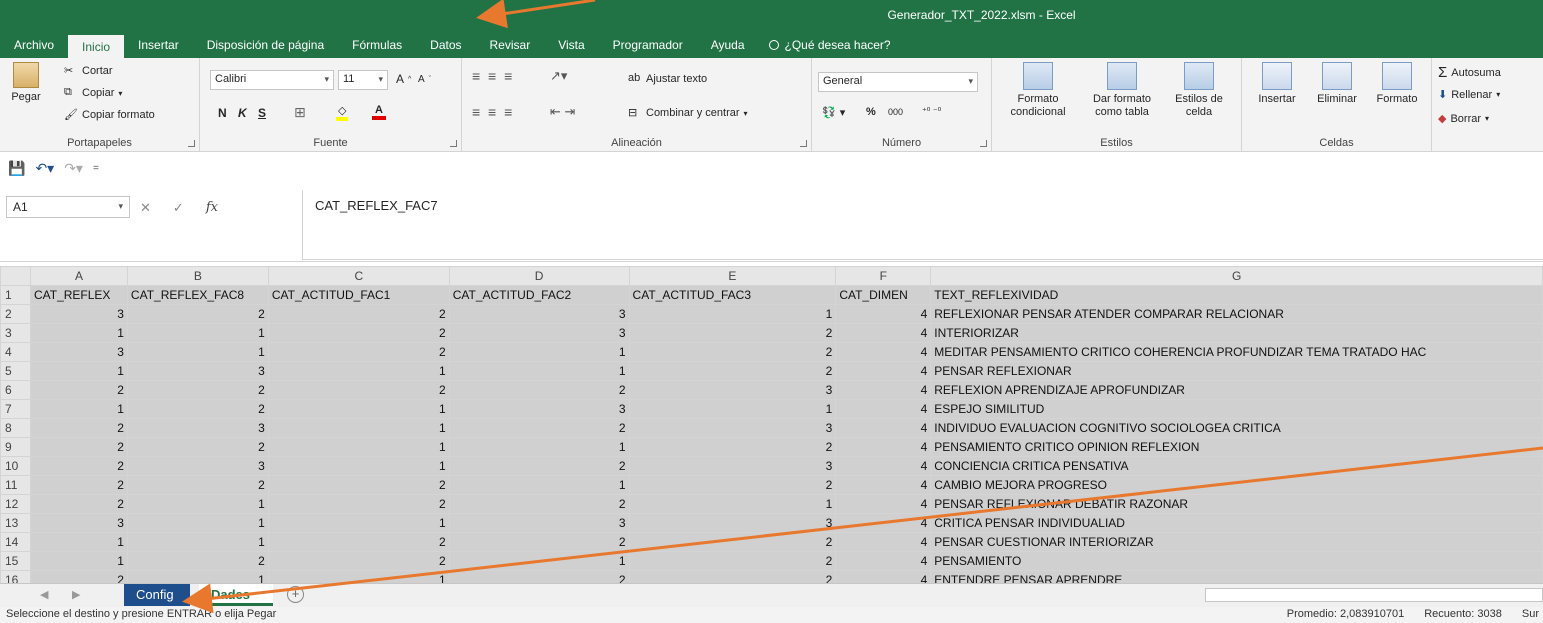 The height and width of the screenshot is (623, 1543). What do you see at coordinates (453, 143) in the screenshot?
I see `font-launcher` at bounding box center [453, 143].